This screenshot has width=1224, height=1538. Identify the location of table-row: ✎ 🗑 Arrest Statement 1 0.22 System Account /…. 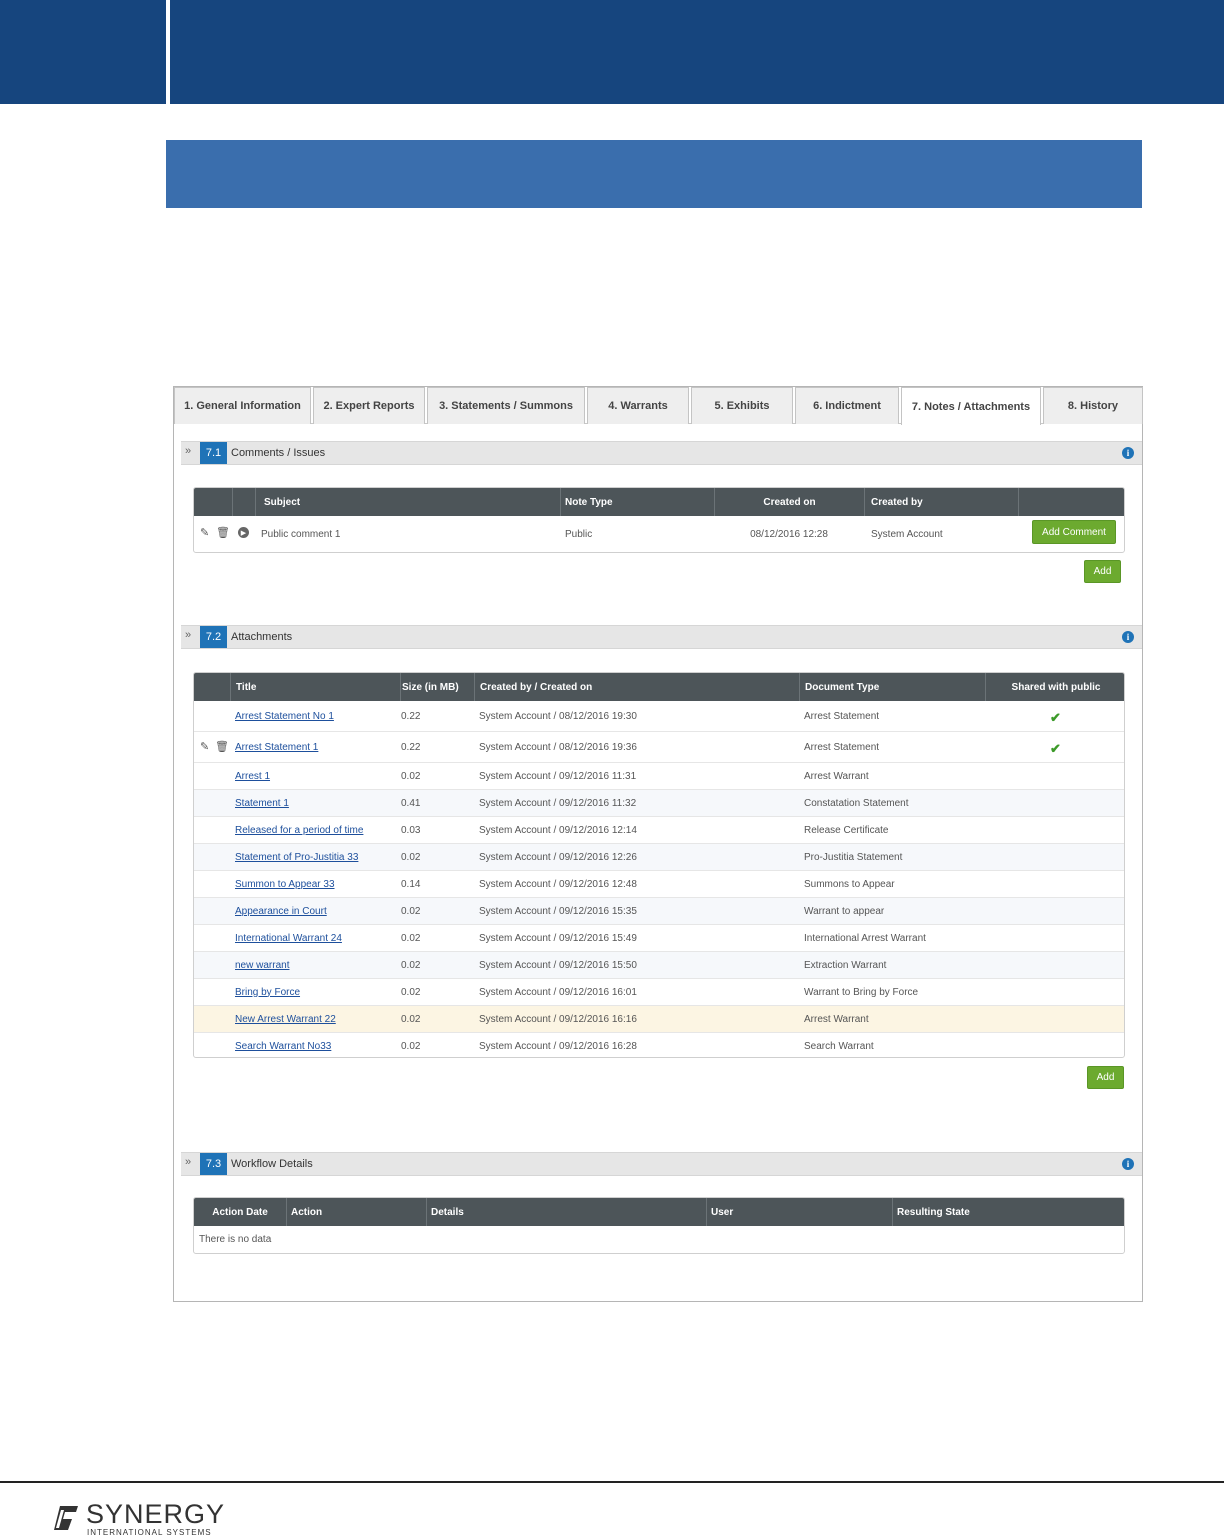
(659, 747).